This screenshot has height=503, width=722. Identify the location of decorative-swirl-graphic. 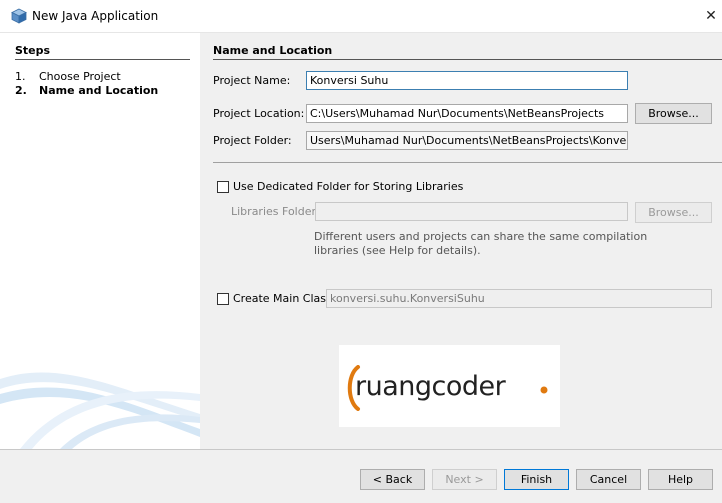
(100, 410).